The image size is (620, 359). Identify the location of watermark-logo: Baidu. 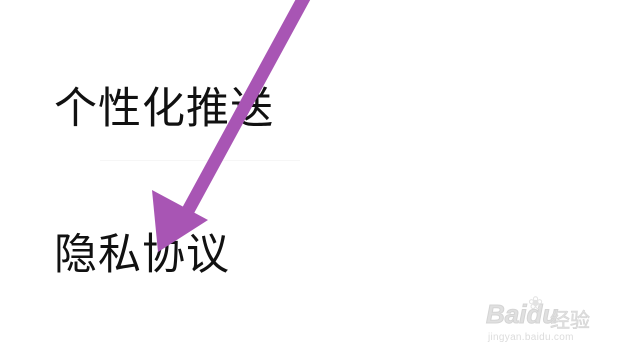
(522, 314).